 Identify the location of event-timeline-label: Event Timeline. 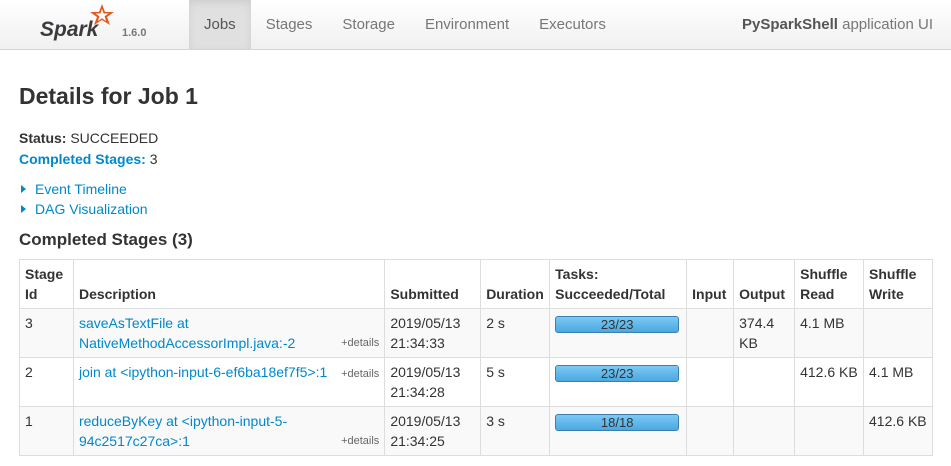
(81, 189).